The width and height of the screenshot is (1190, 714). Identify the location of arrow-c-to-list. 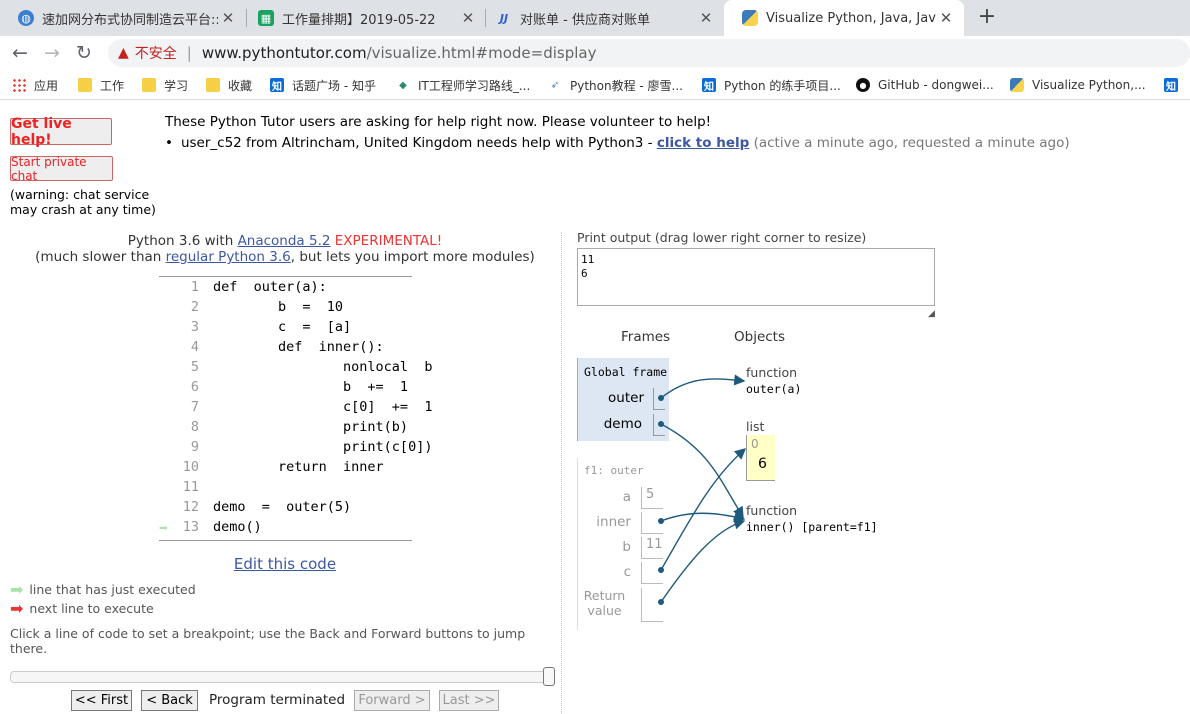
(703, 509).